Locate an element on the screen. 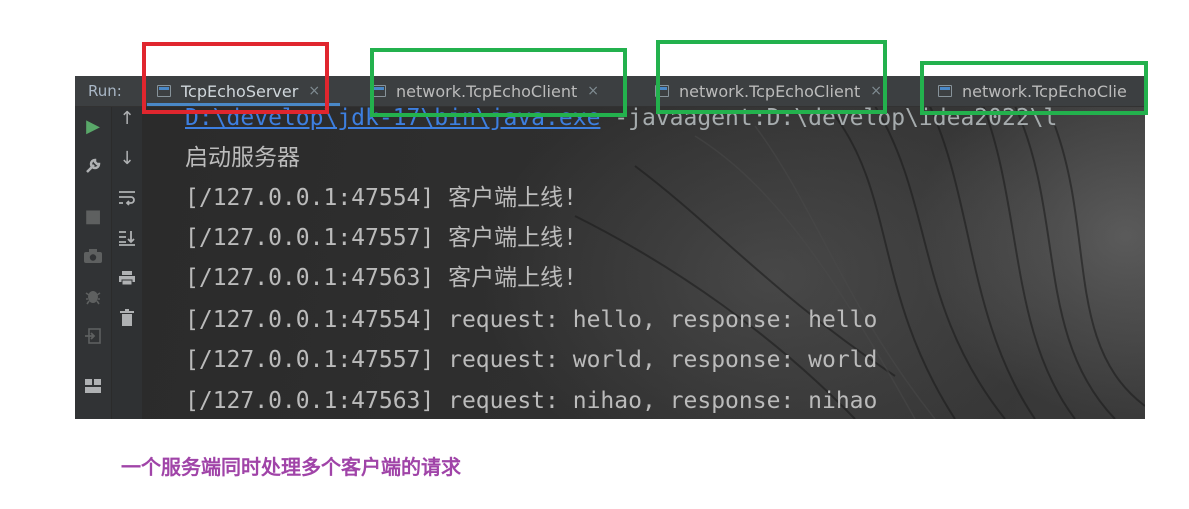 The image size is (1189, 509). exit-icon is located at coordinates (93, 336).